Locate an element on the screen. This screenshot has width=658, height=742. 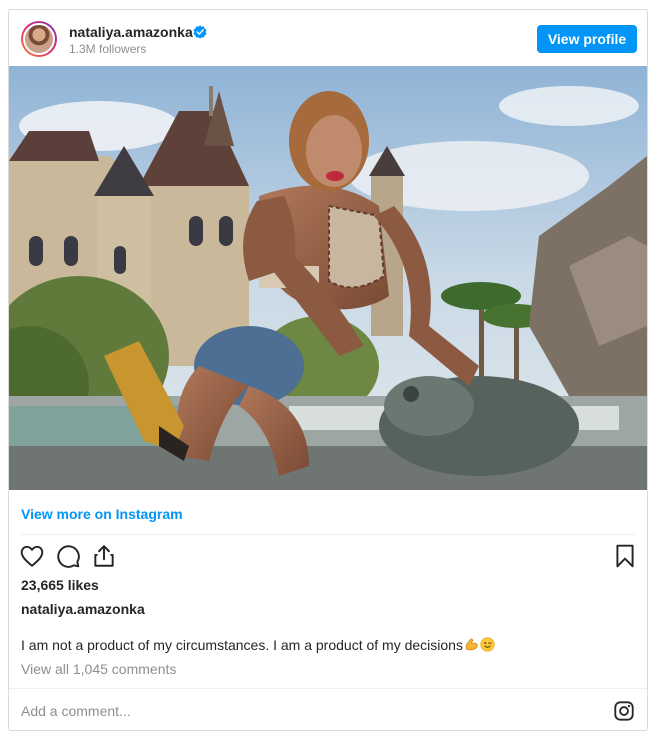
heart-icon is located at coordinates (32, 556).